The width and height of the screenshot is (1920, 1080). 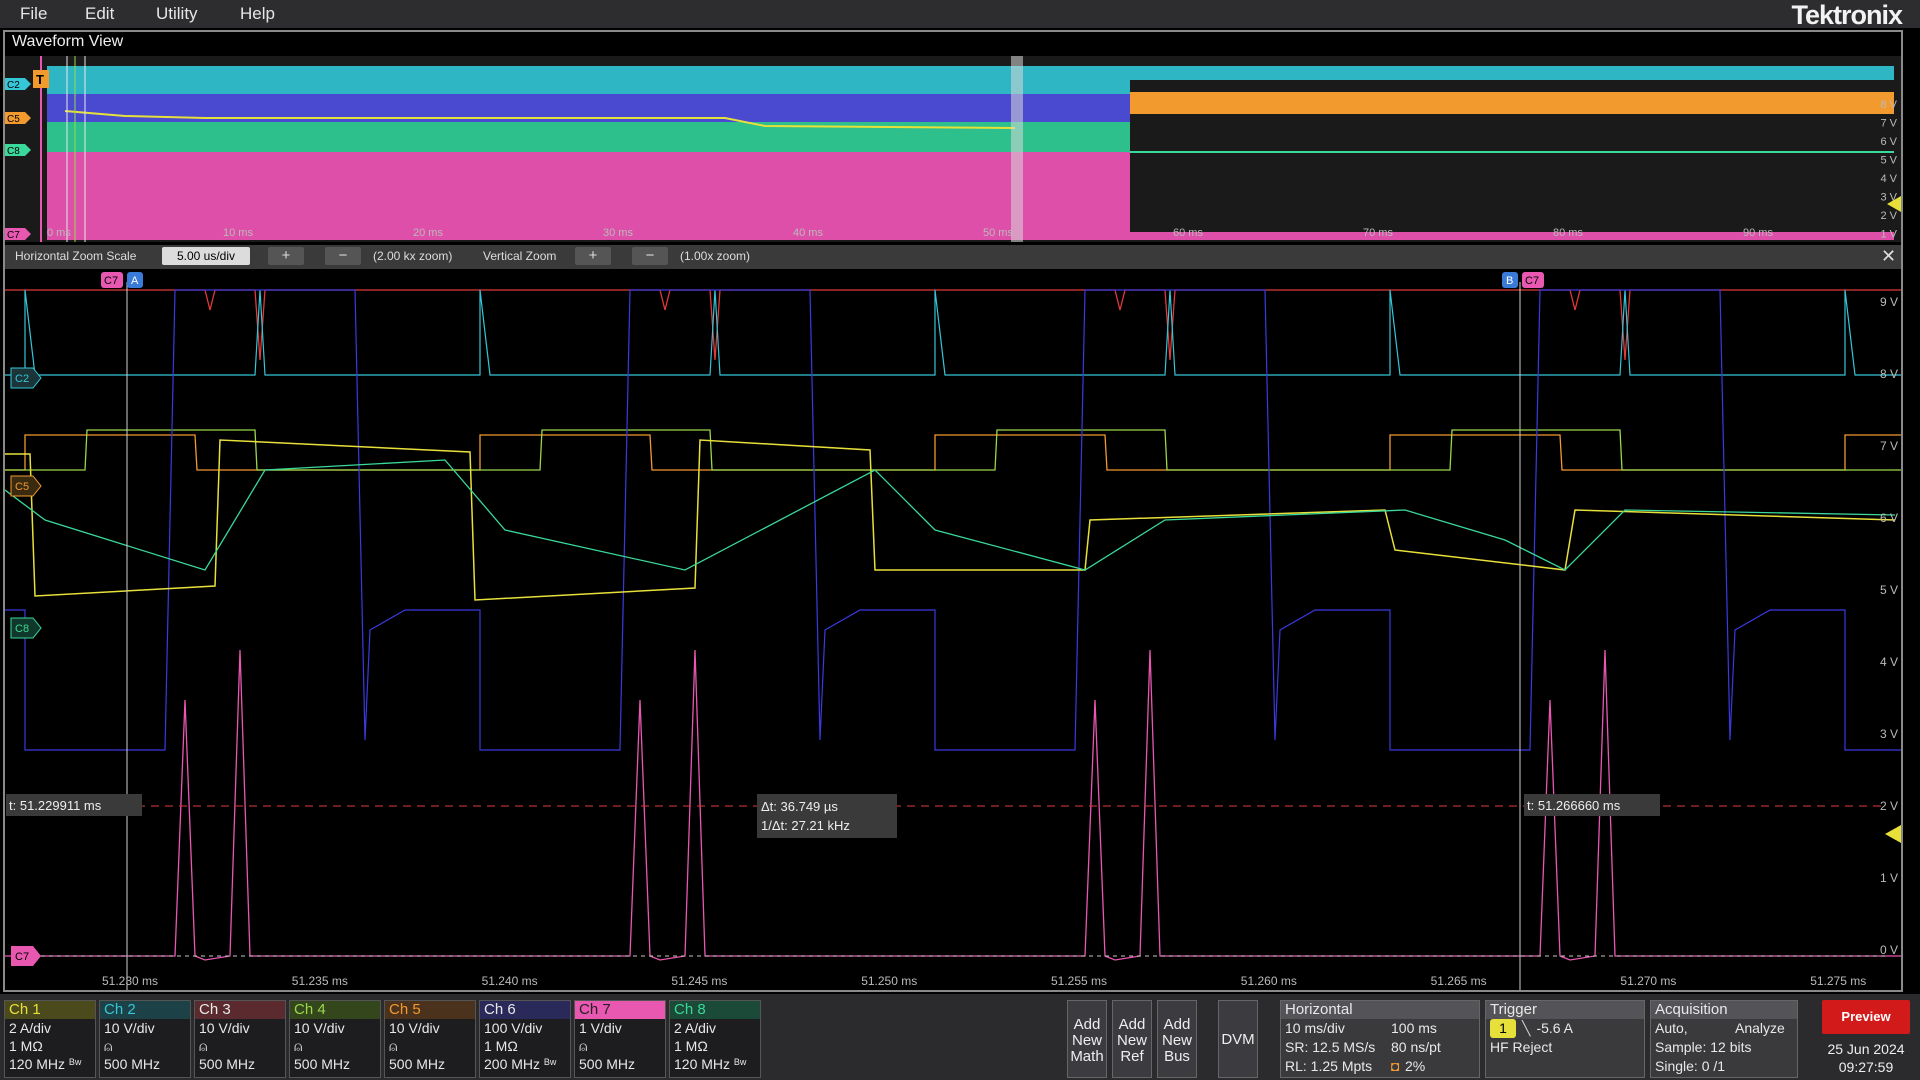 What do you see at coordinates (99, 14) in the screenshot?
I see `menu-edit: Edit` at bounding box center [99, 14].